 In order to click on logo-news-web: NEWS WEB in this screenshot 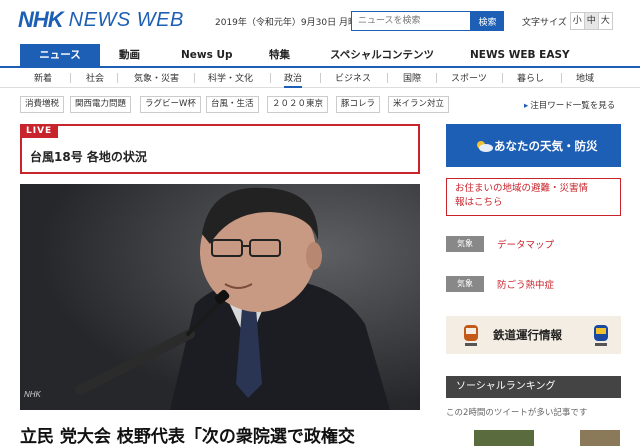, I will do `click(126, 19)`.